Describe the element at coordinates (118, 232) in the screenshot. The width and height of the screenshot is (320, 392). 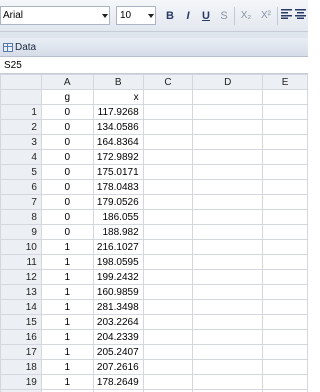
I see `cell-b: 188.982` at that location.